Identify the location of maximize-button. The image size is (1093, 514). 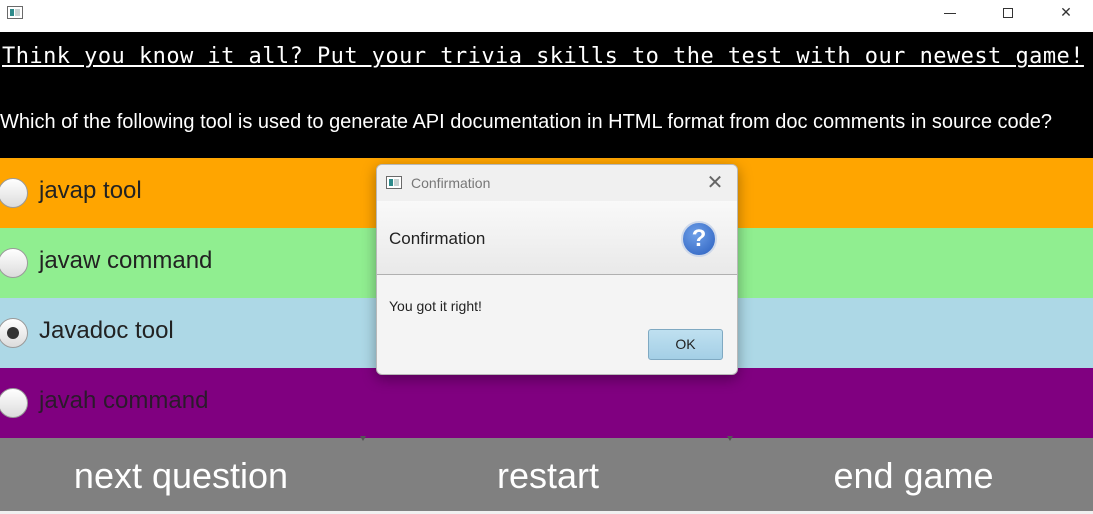
(1008, 14).